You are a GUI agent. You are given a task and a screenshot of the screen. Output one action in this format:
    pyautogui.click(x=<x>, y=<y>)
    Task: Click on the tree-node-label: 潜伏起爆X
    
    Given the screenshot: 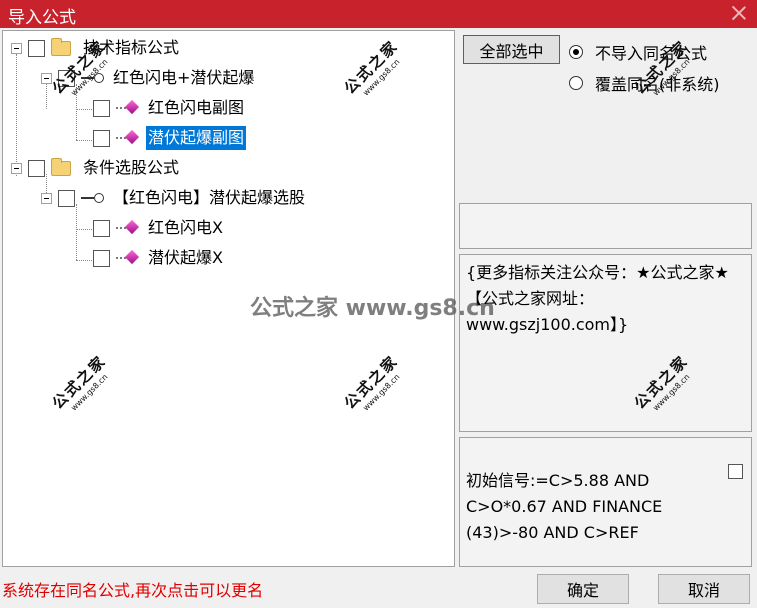 What is the action you would take?
    pyautogui.click(x=185, y=257)
    